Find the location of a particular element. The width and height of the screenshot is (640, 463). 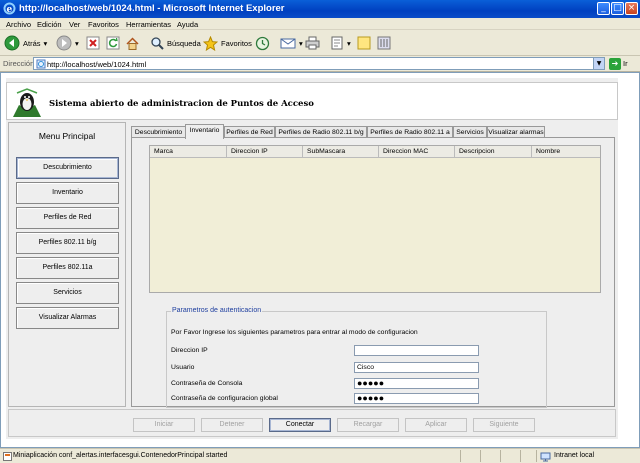

forward-button: ▾ is located at coordinates (67, 43).